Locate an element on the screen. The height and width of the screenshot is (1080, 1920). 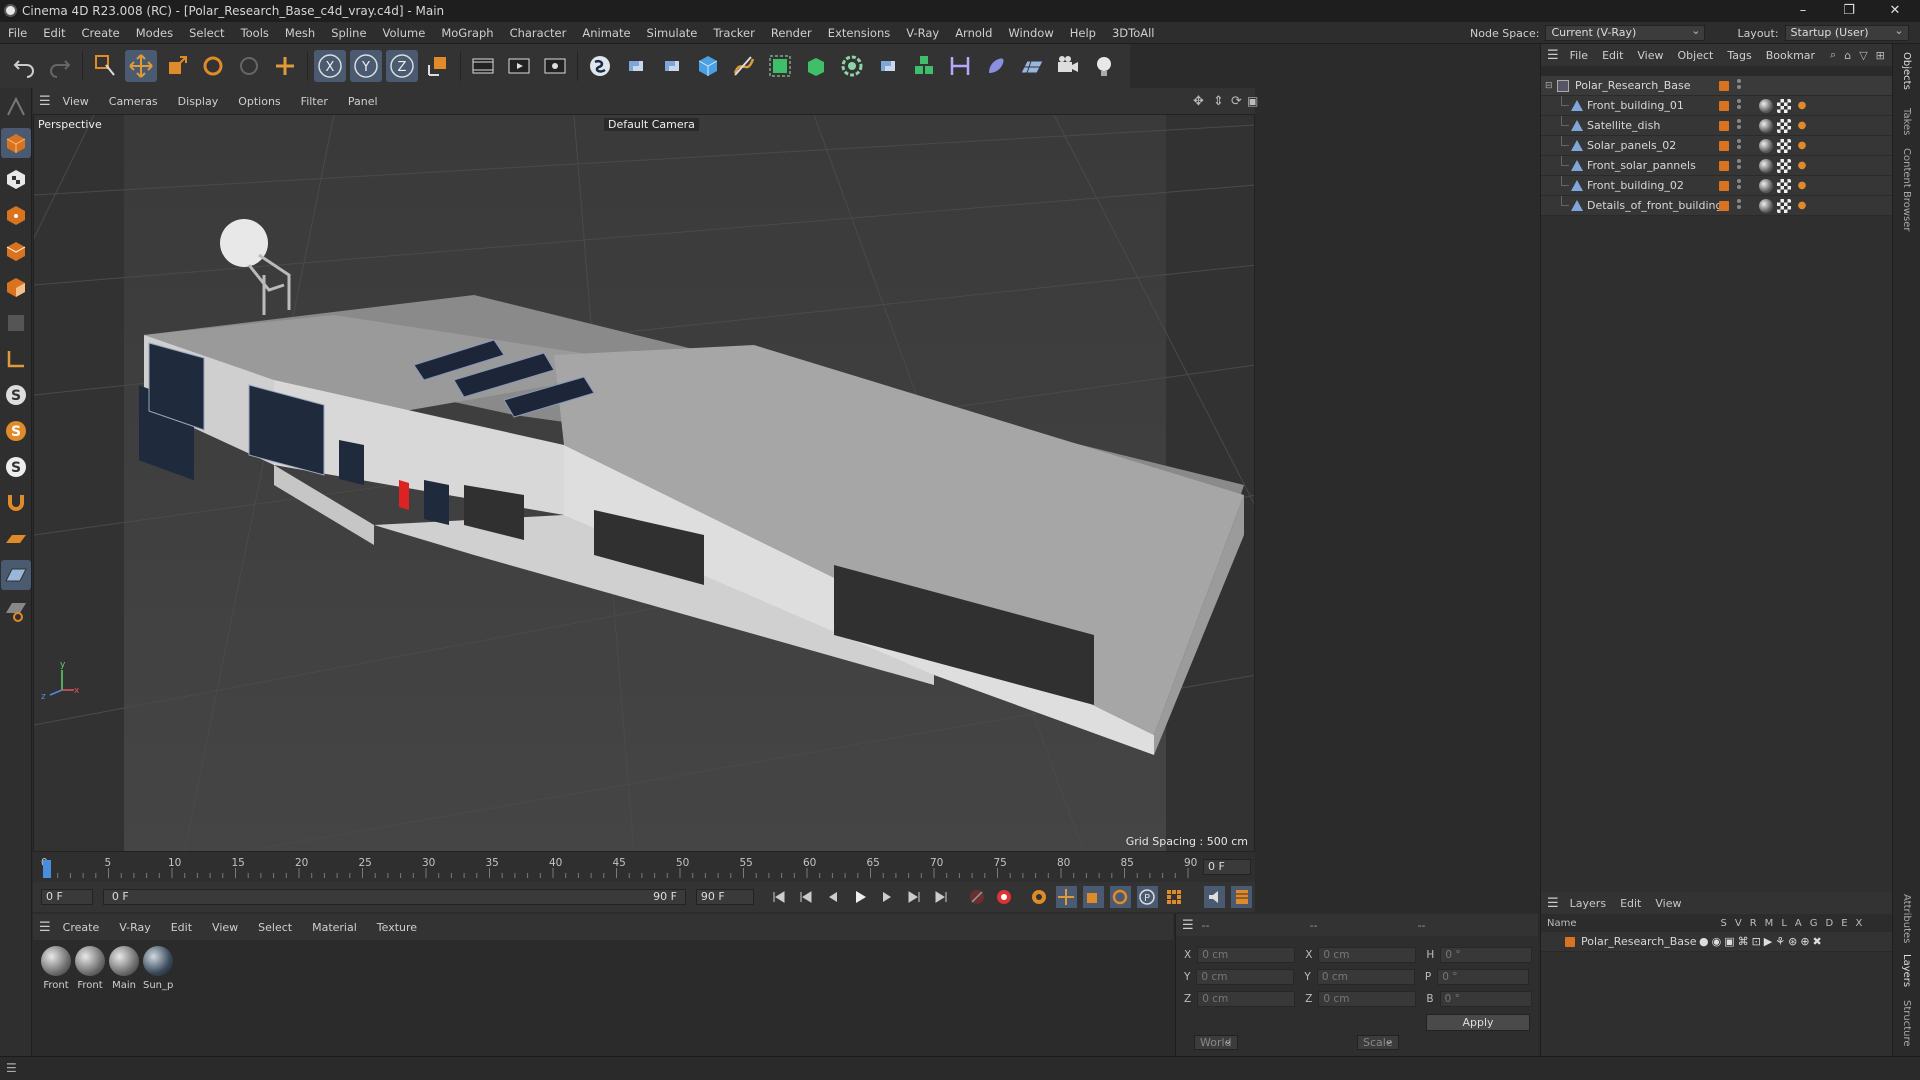
points-mode-icon is located at coordinates (16, 215).